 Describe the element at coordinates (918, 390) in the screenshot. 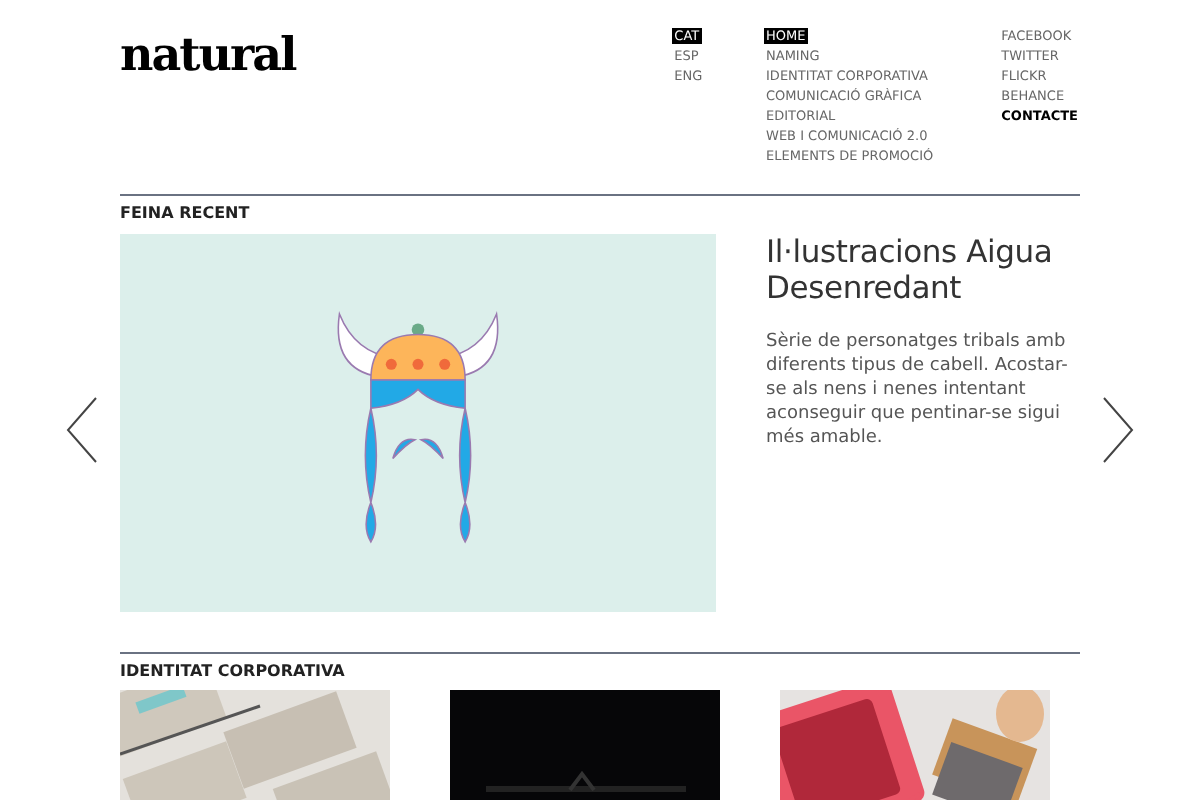

I see `project-description: Sèrie de personatges tribals amb diferents tipus de cabell. Acostar-se als nens i nenes intentant aconseguir que pentinar-se sigui més amable.` at that location.